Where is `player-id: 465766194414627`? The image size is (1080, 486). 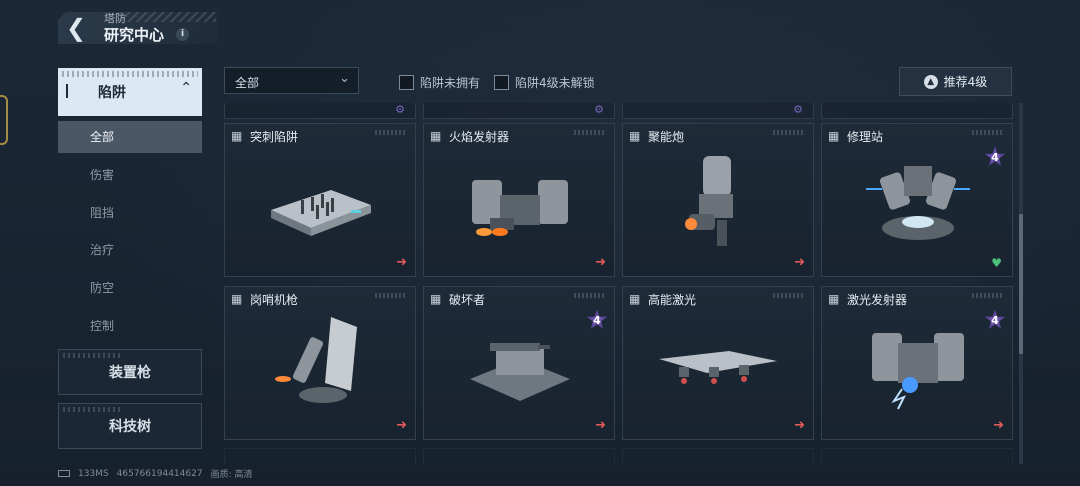 player-id: 465766194414627 is located at coordinates (159, 473).